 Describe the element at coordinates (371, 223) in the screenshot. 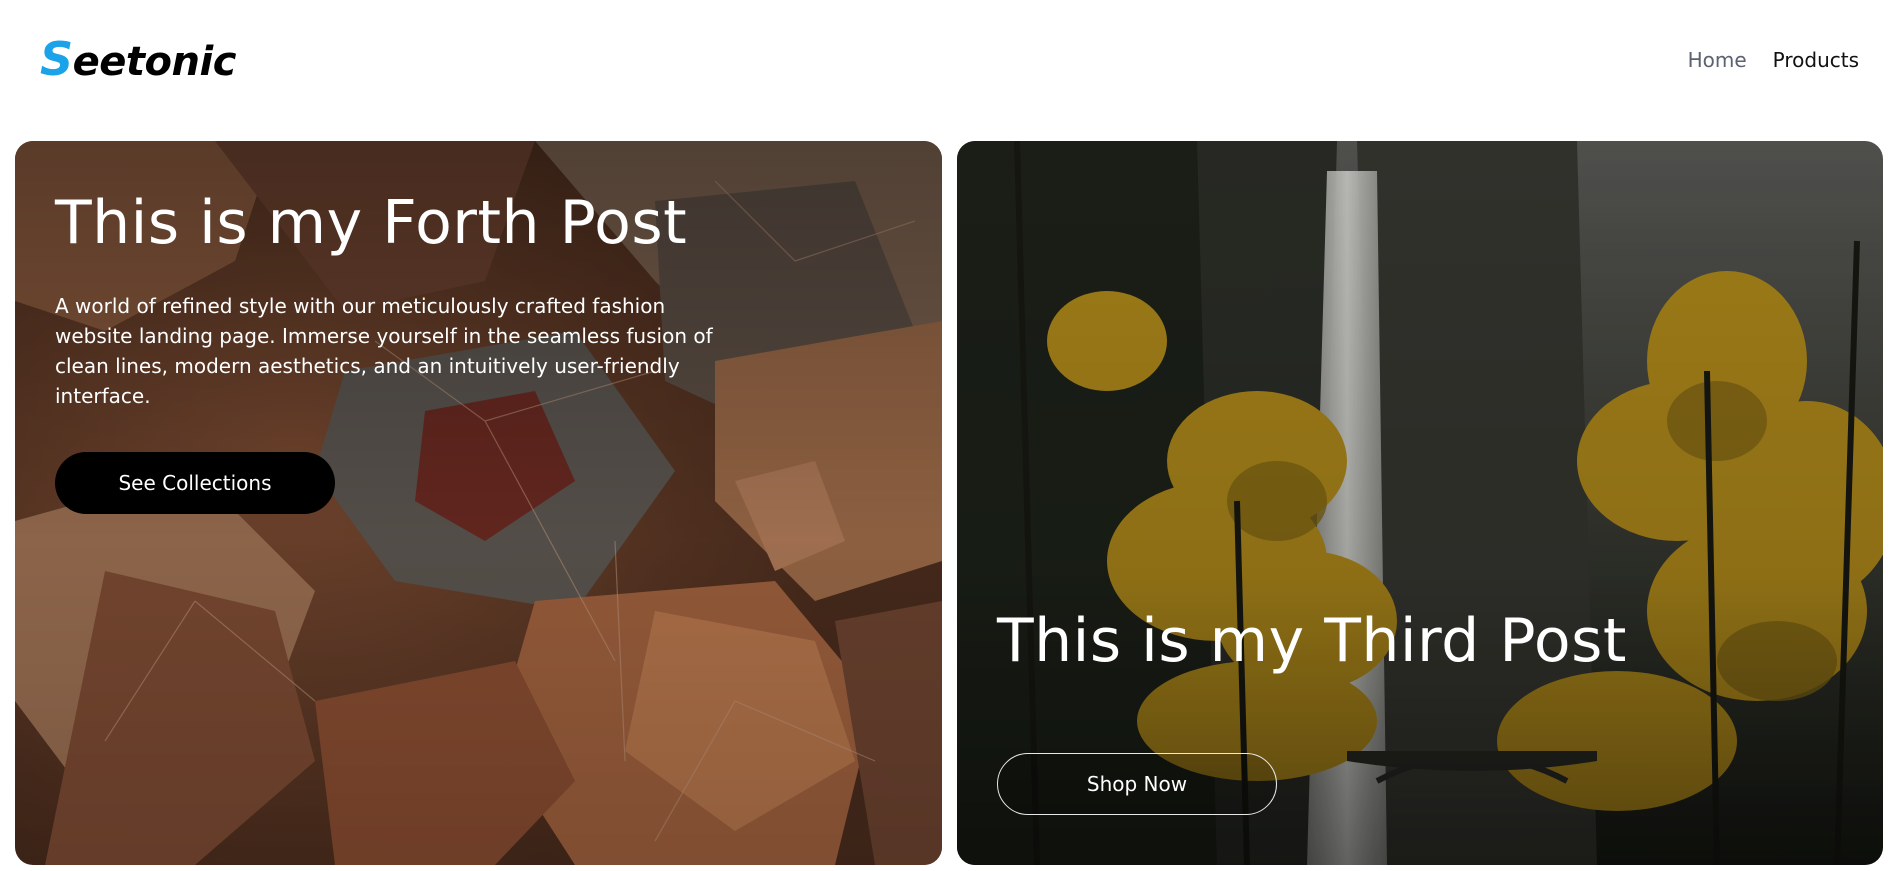

I see `post-title: This is my Forth Post` at that location.